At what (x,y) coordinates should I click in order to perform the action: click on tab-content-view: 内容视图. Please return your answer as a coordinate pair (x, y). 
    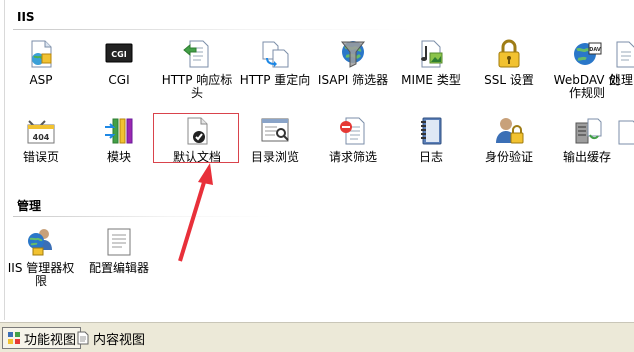
    Looking at the image, I should click on (110, 338).